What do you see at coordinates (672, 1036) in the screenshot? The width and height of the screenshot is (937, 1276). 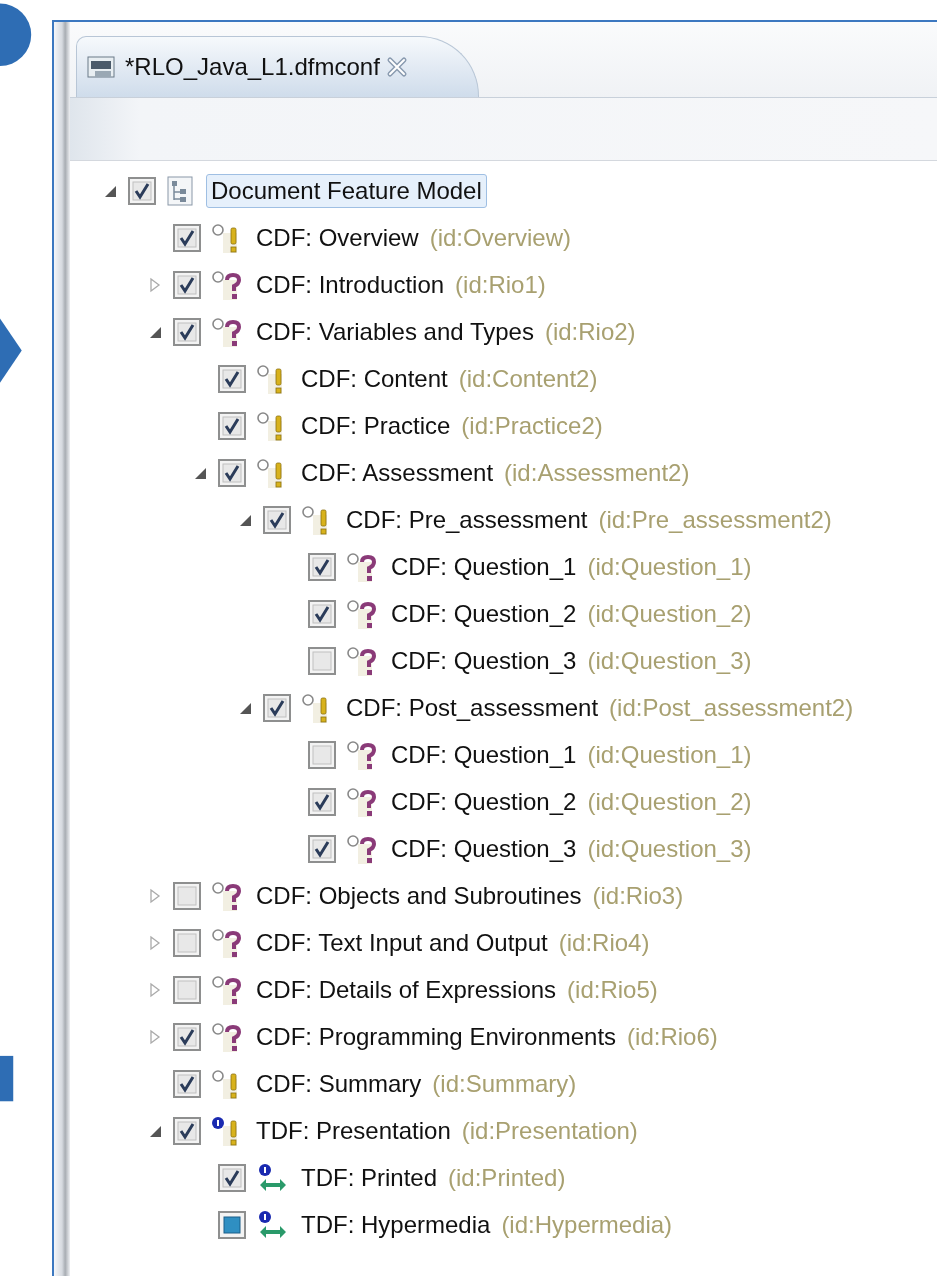 I see `item-id-text: (id:Rio6)` at bounding box center [672, 1036].